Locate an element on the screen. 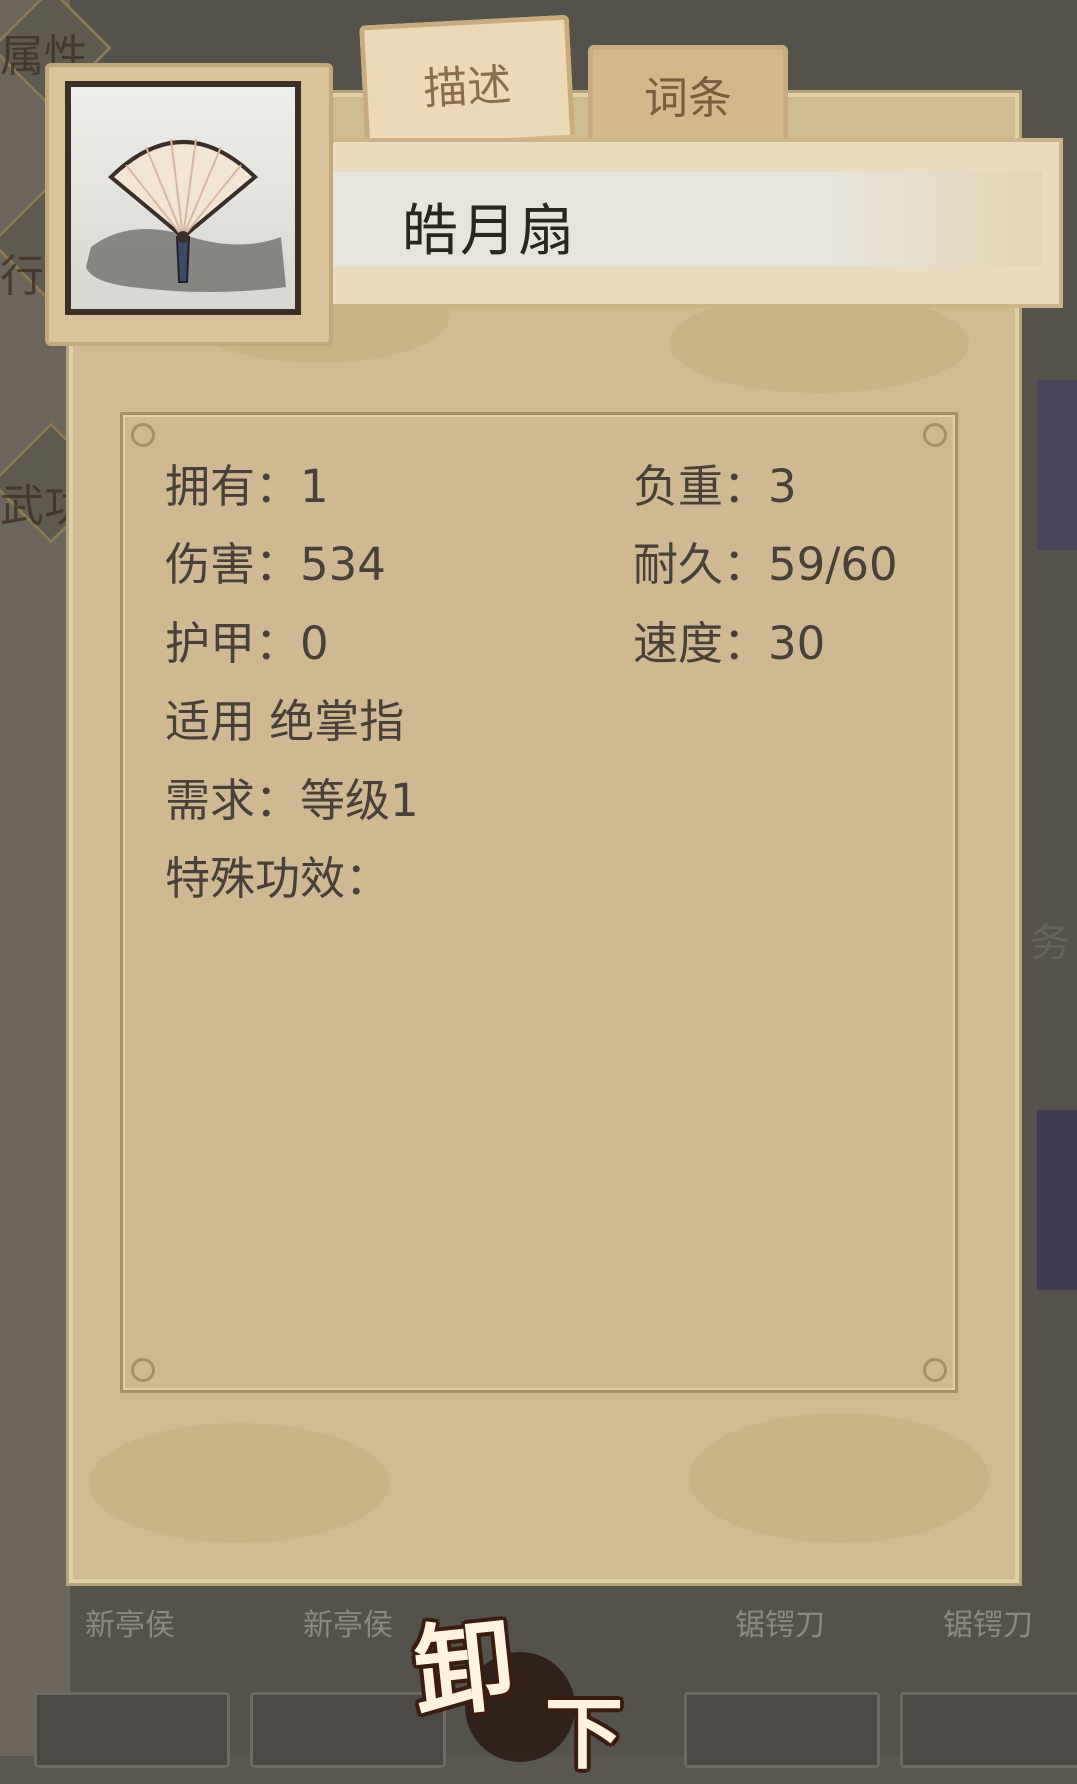  stat-applicable: 适用 绝掌指 is located at coordinates (285, 721).